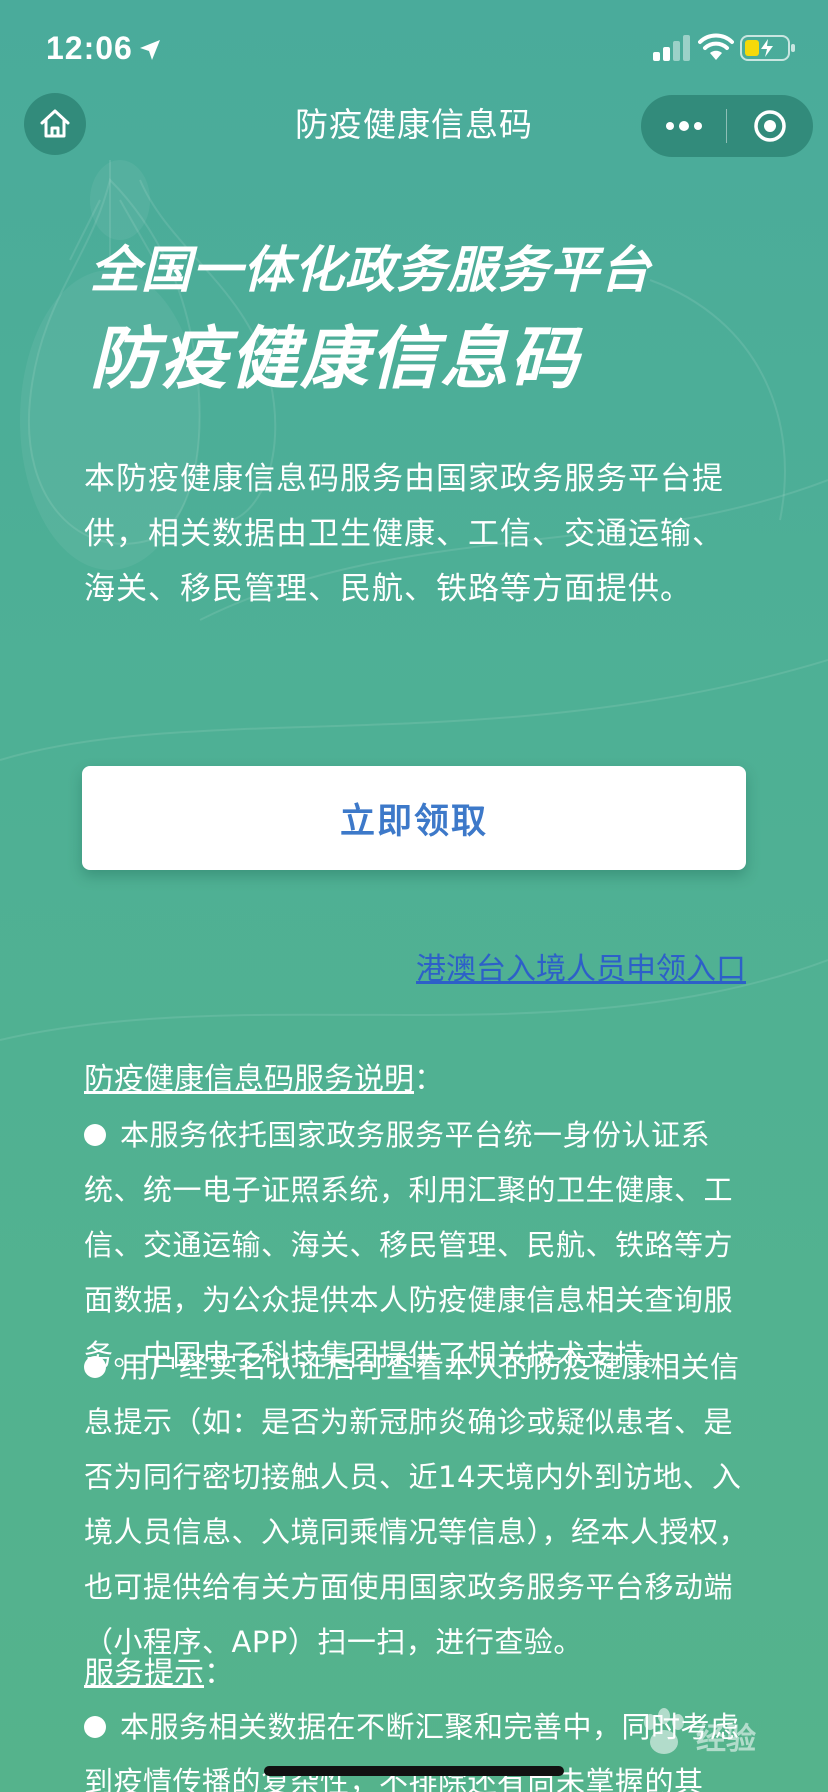  I want to click on wifi-icon, so click(716, 46).